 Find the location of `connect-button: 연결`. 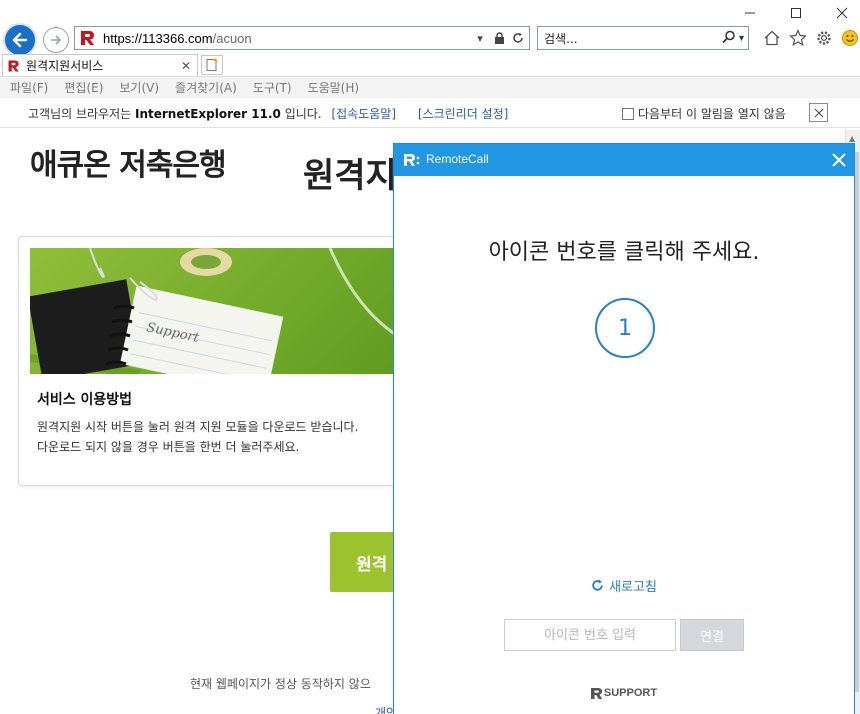

connect-button: 연결 is located at coordinates (712, 635).